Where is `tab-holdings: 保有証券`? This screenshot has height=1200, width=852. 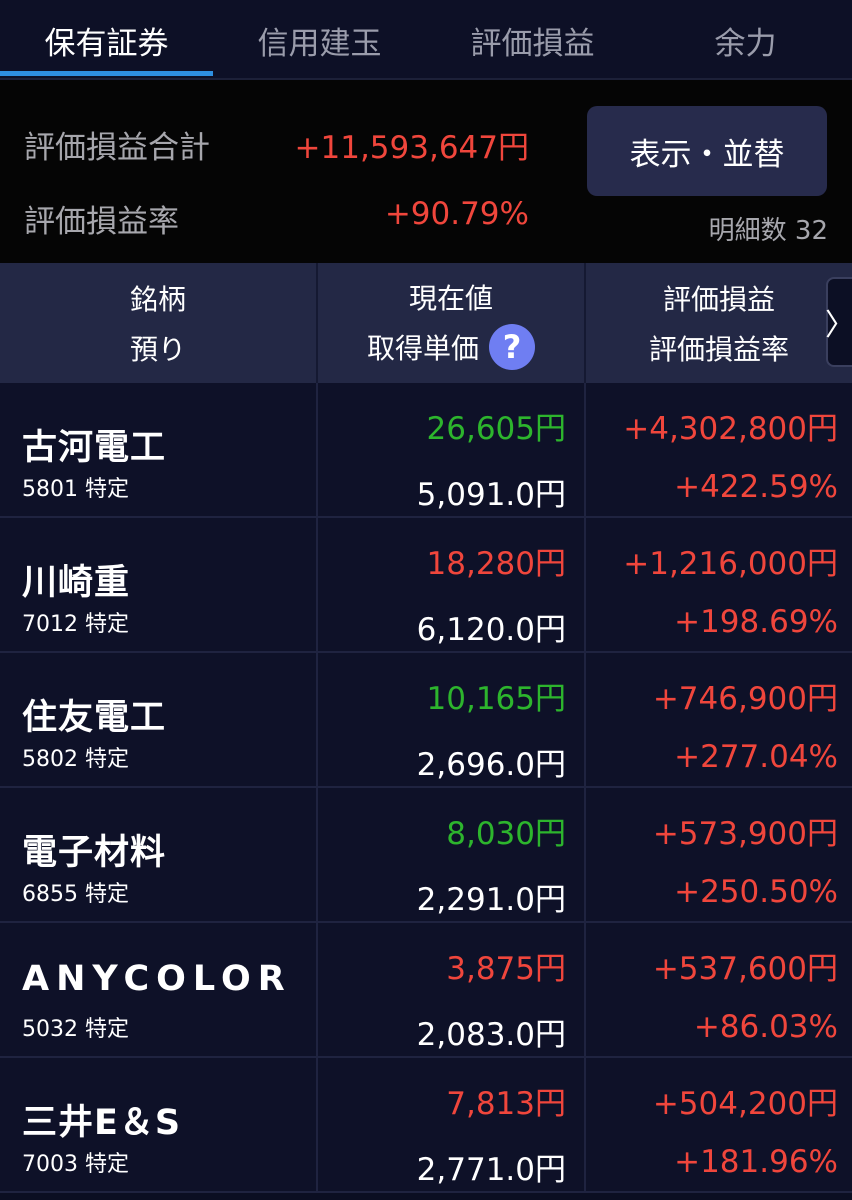 tab-holdings: 保有証券 is located at coordinates (106, 40).